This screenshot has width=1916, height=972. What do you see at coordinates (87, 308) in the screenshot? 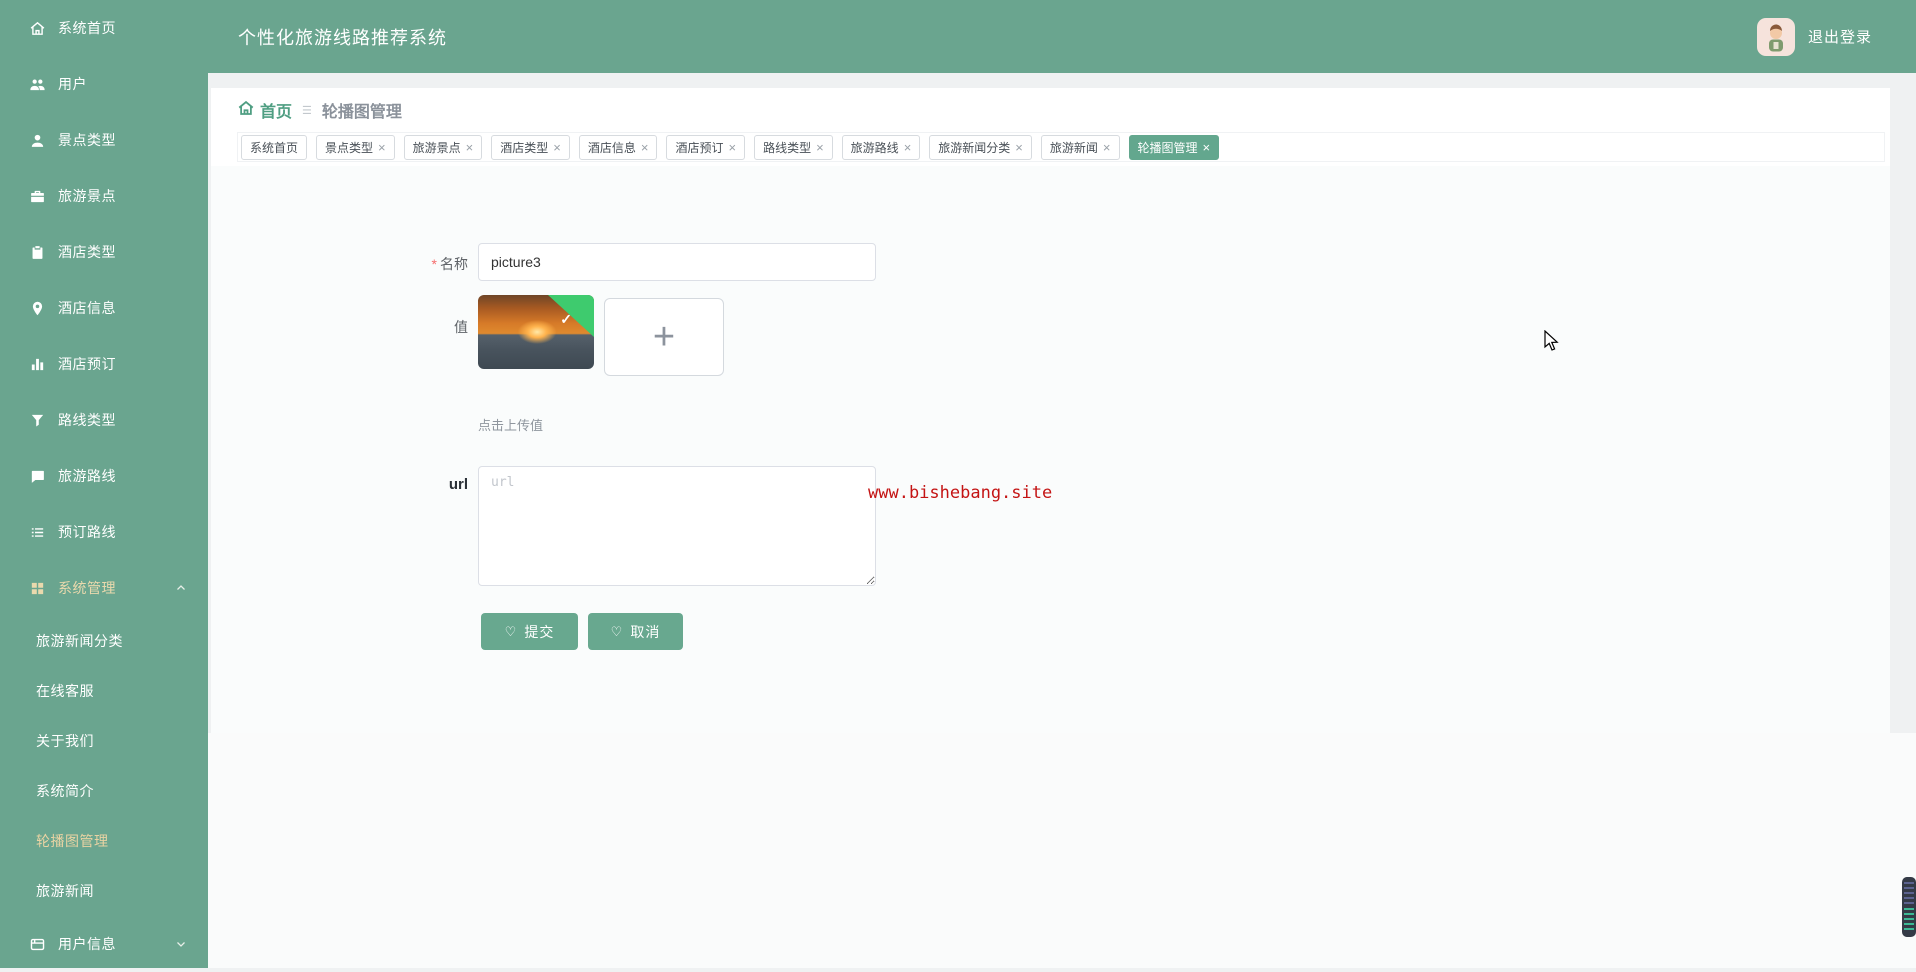
I see `sidebar-item-label: 酒店信息` at bounding box center [87, 308].